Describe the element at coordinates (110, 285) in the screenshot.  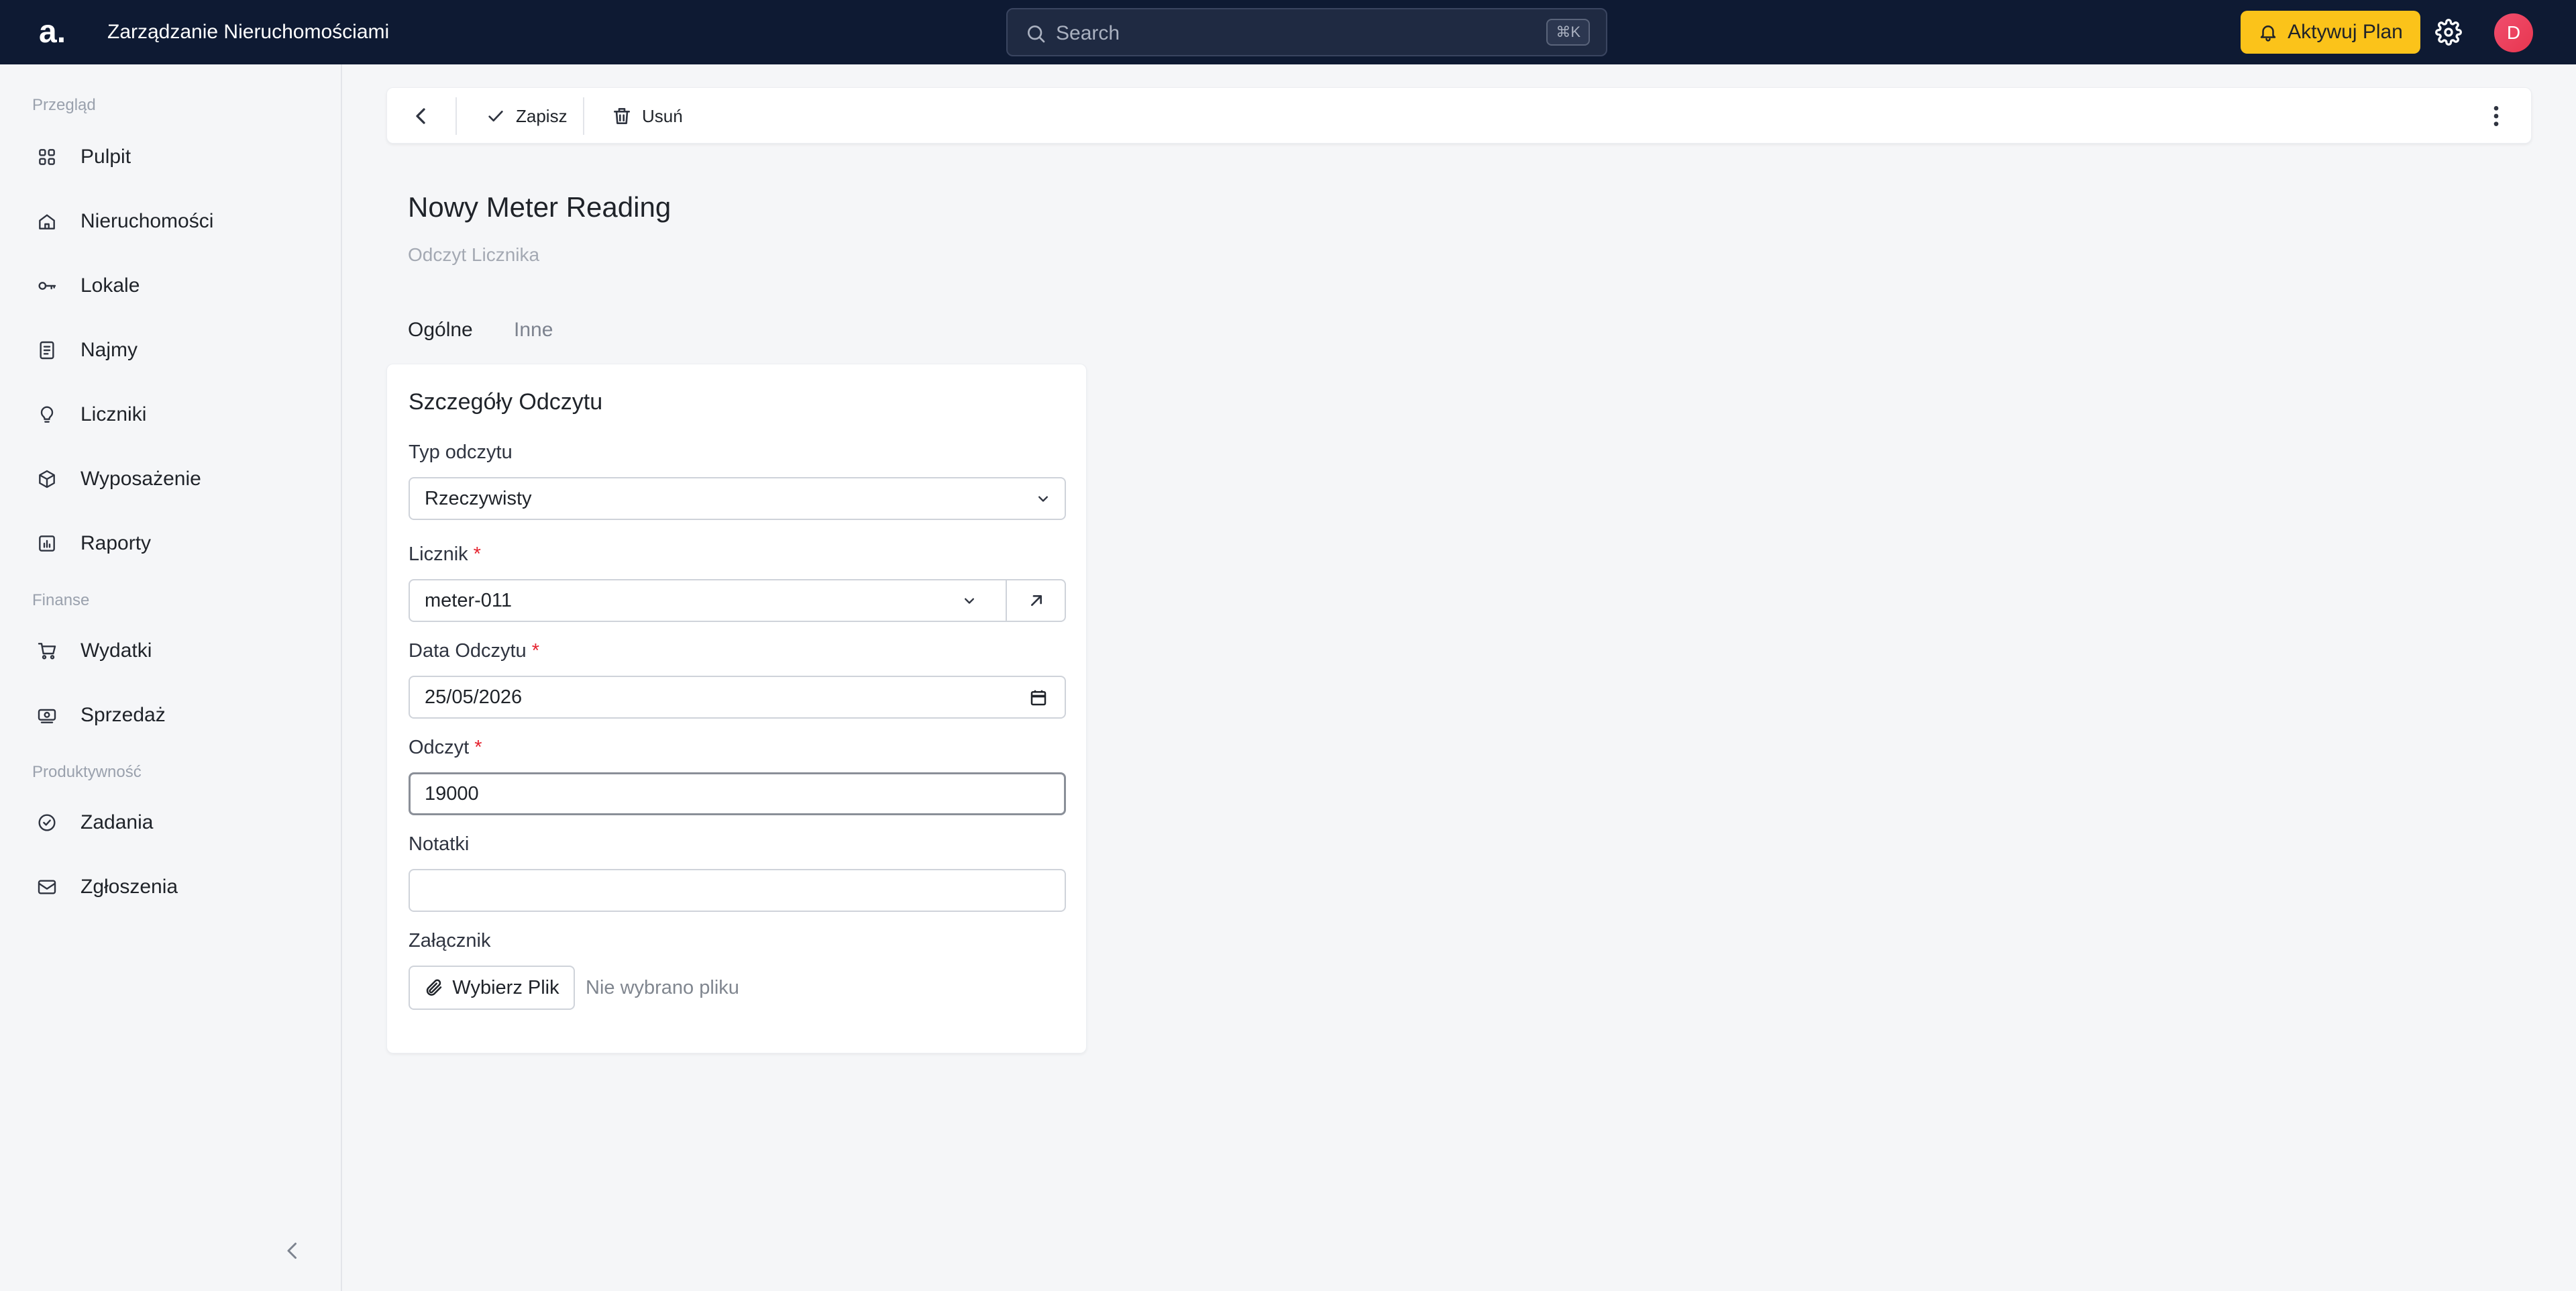
I see `sidebar-item-label: Lokale` at that location.